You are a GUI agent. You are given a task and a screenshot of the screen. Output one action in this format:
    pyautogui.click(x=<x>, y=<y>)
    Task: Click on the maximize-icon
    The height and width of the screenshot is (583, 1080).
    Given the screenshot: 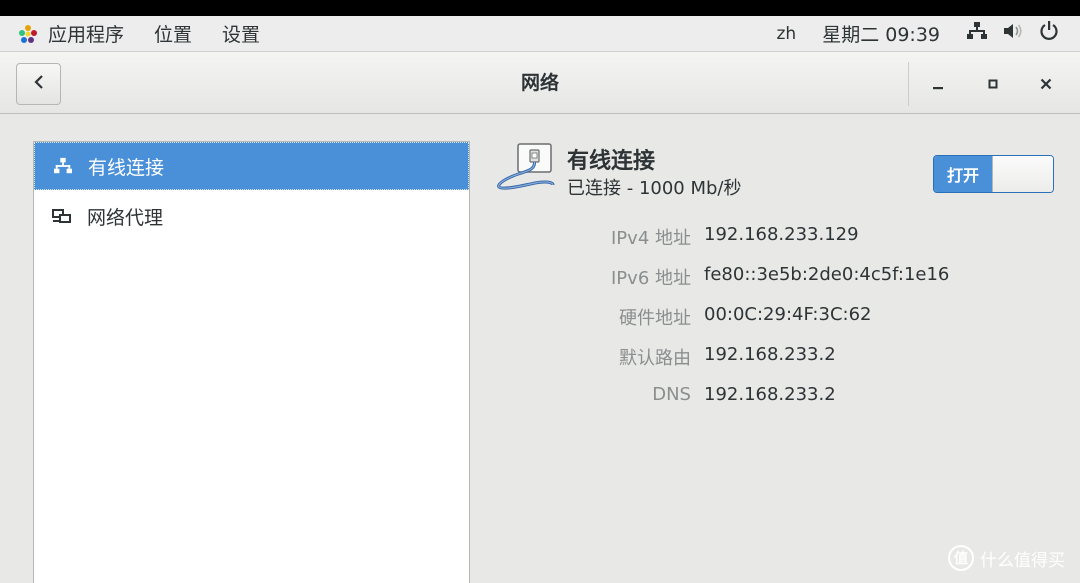 What is the action you would take?
    pyautogui.click(x=993, y=84)
    